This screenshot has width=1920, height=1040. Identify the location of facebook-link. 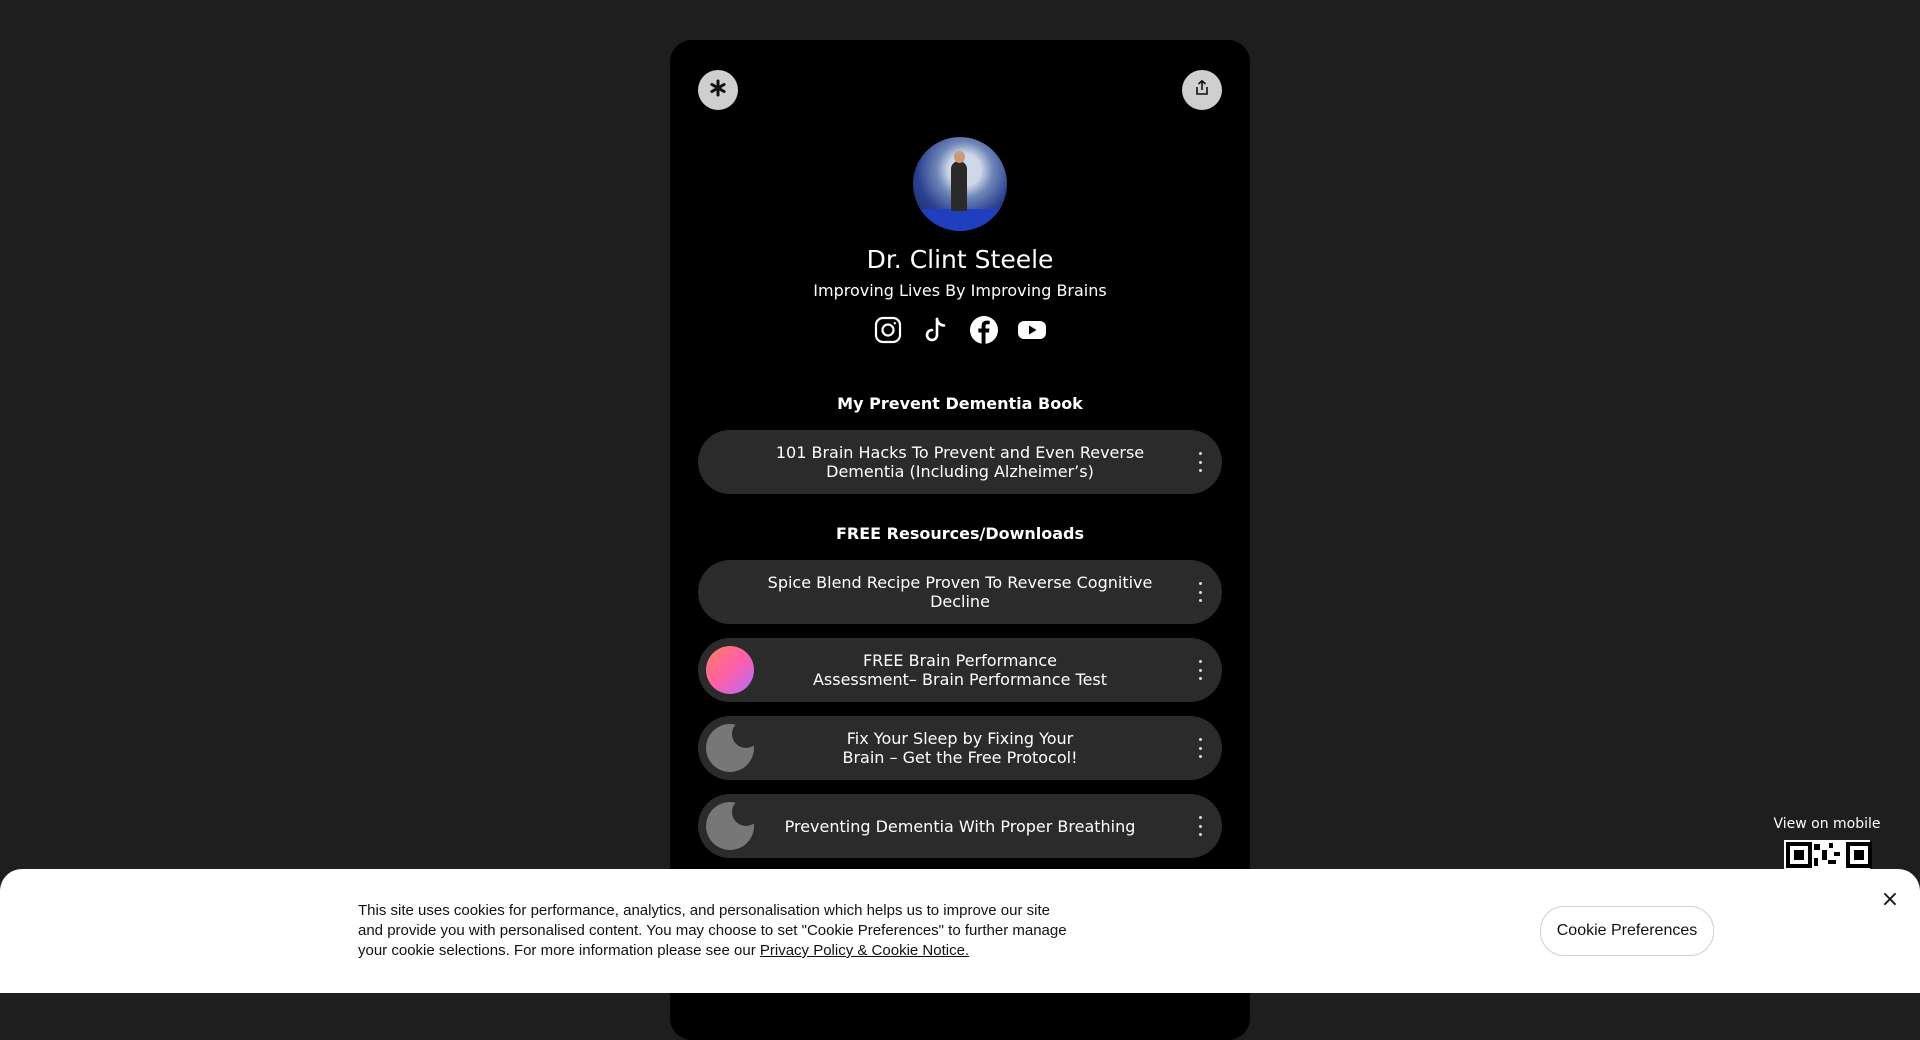
(984, 332).